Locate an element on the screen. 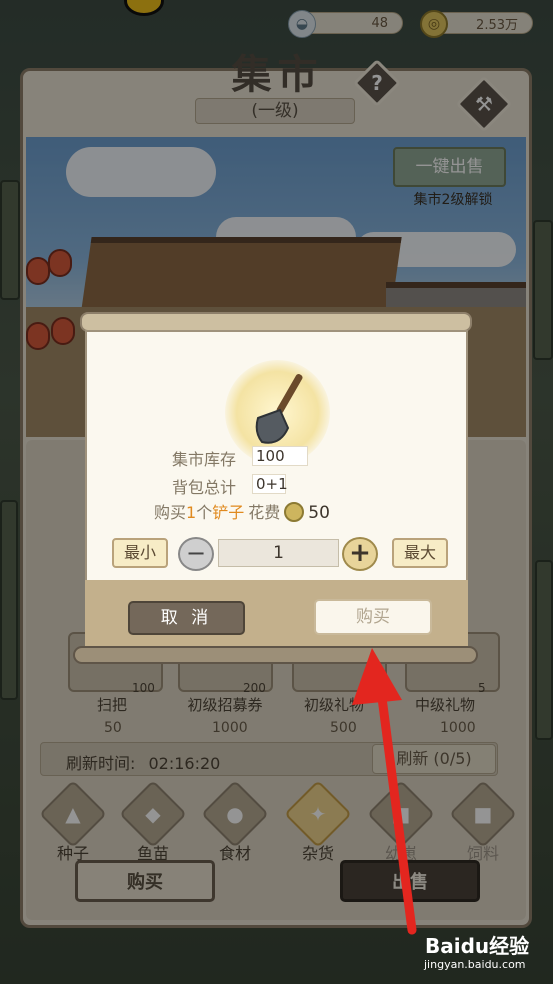 This screenshot has height=984, width=553. decrease-button: − is located at coordinates (196, 554).